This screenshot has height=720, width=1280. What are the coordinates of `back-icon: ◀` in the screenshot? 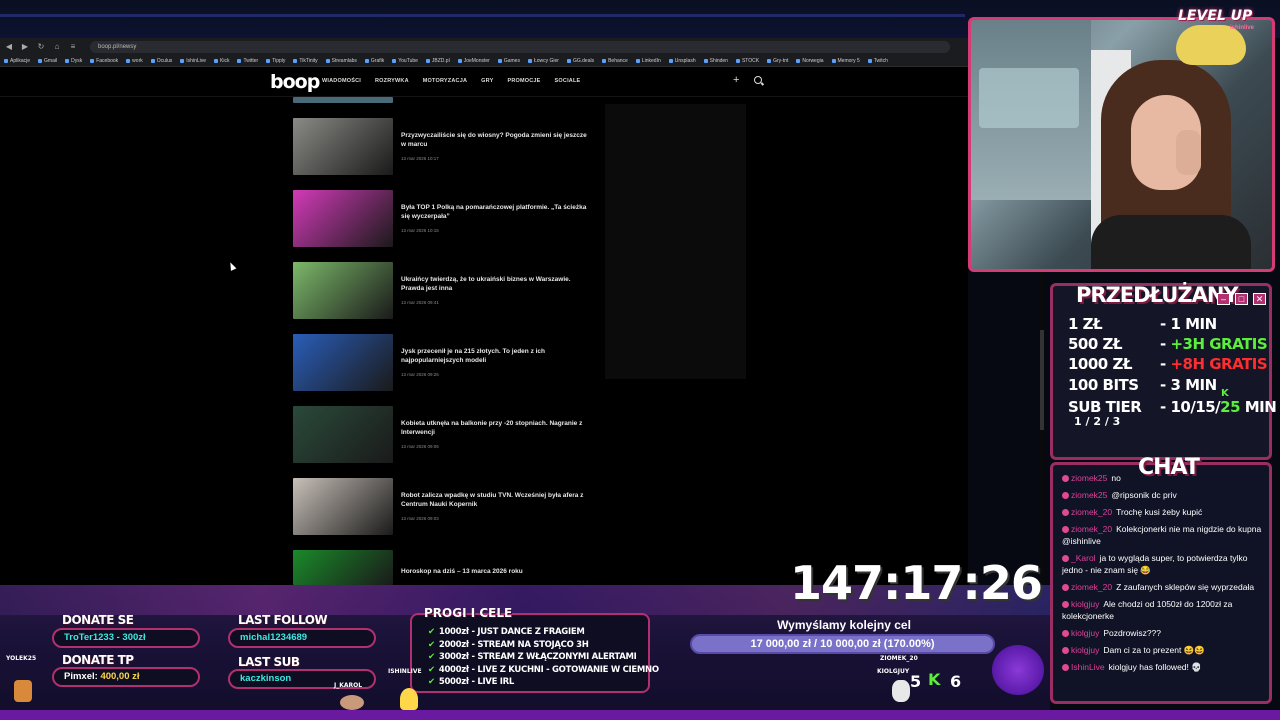 It's located at (9, 47).